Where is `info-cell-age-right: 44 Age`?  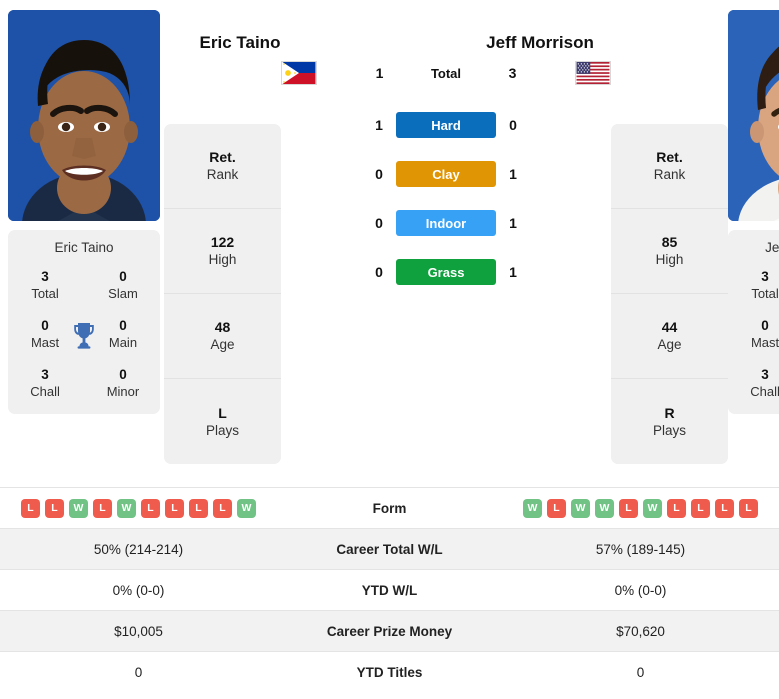 info-cell-age-right: 44 Age is located at coordinates (669, 336).